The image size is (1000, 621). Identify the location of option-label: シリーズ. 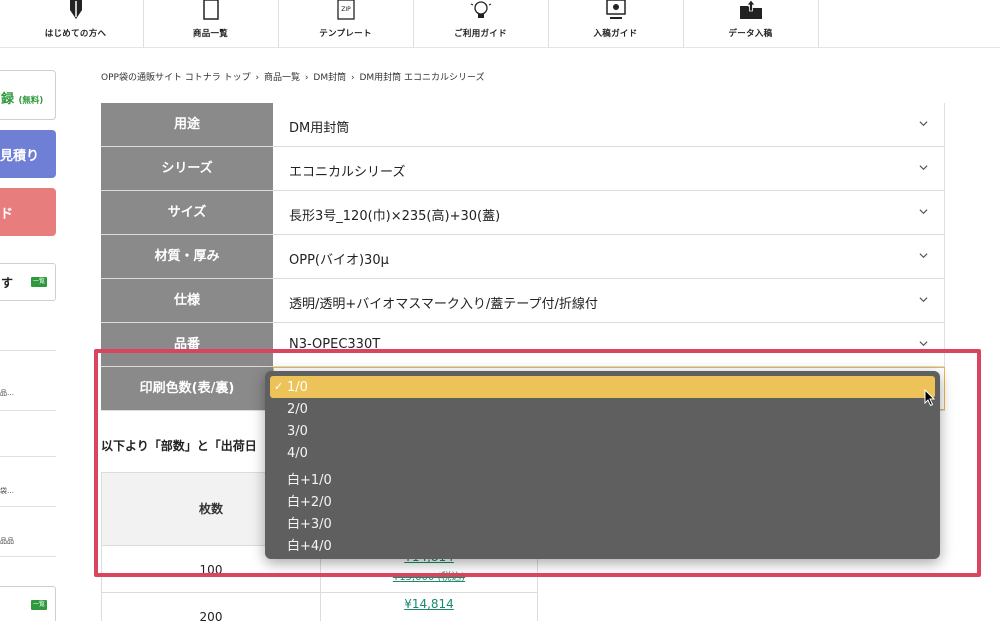
(187, 168).